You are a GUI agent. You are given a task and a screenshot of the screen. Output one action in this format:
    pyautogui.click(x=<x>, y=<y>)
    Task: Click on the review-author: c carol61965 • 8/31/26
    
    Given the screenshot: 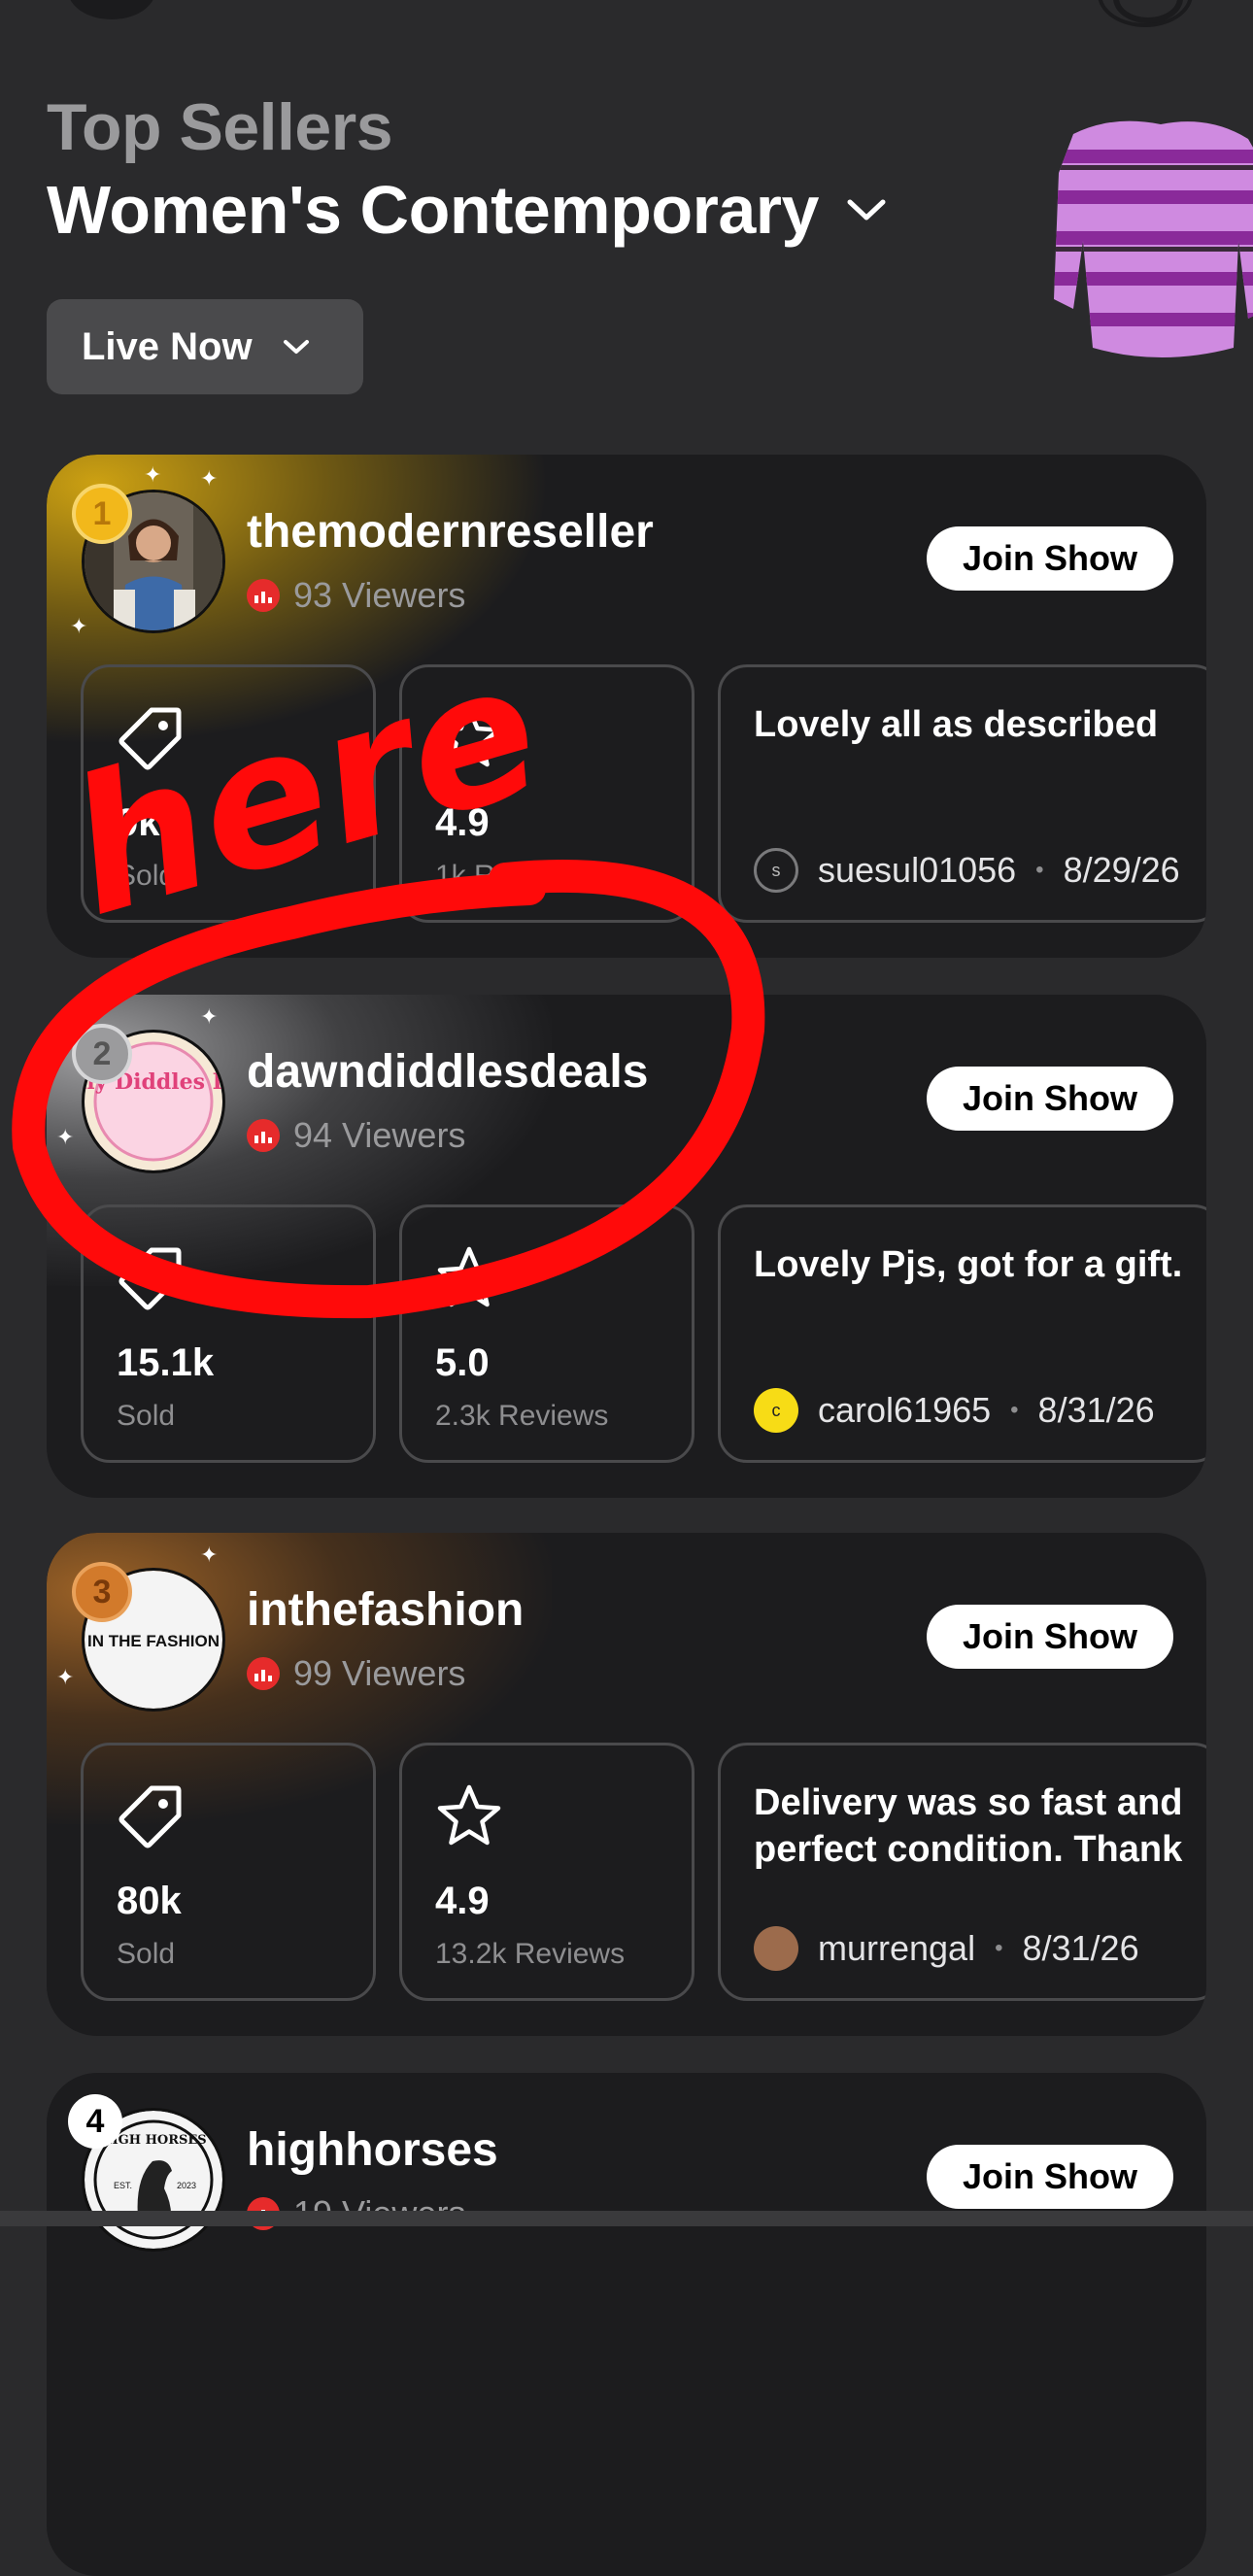 What is the action you would take?
    pyautogui.click(x=954, y=1410)
    